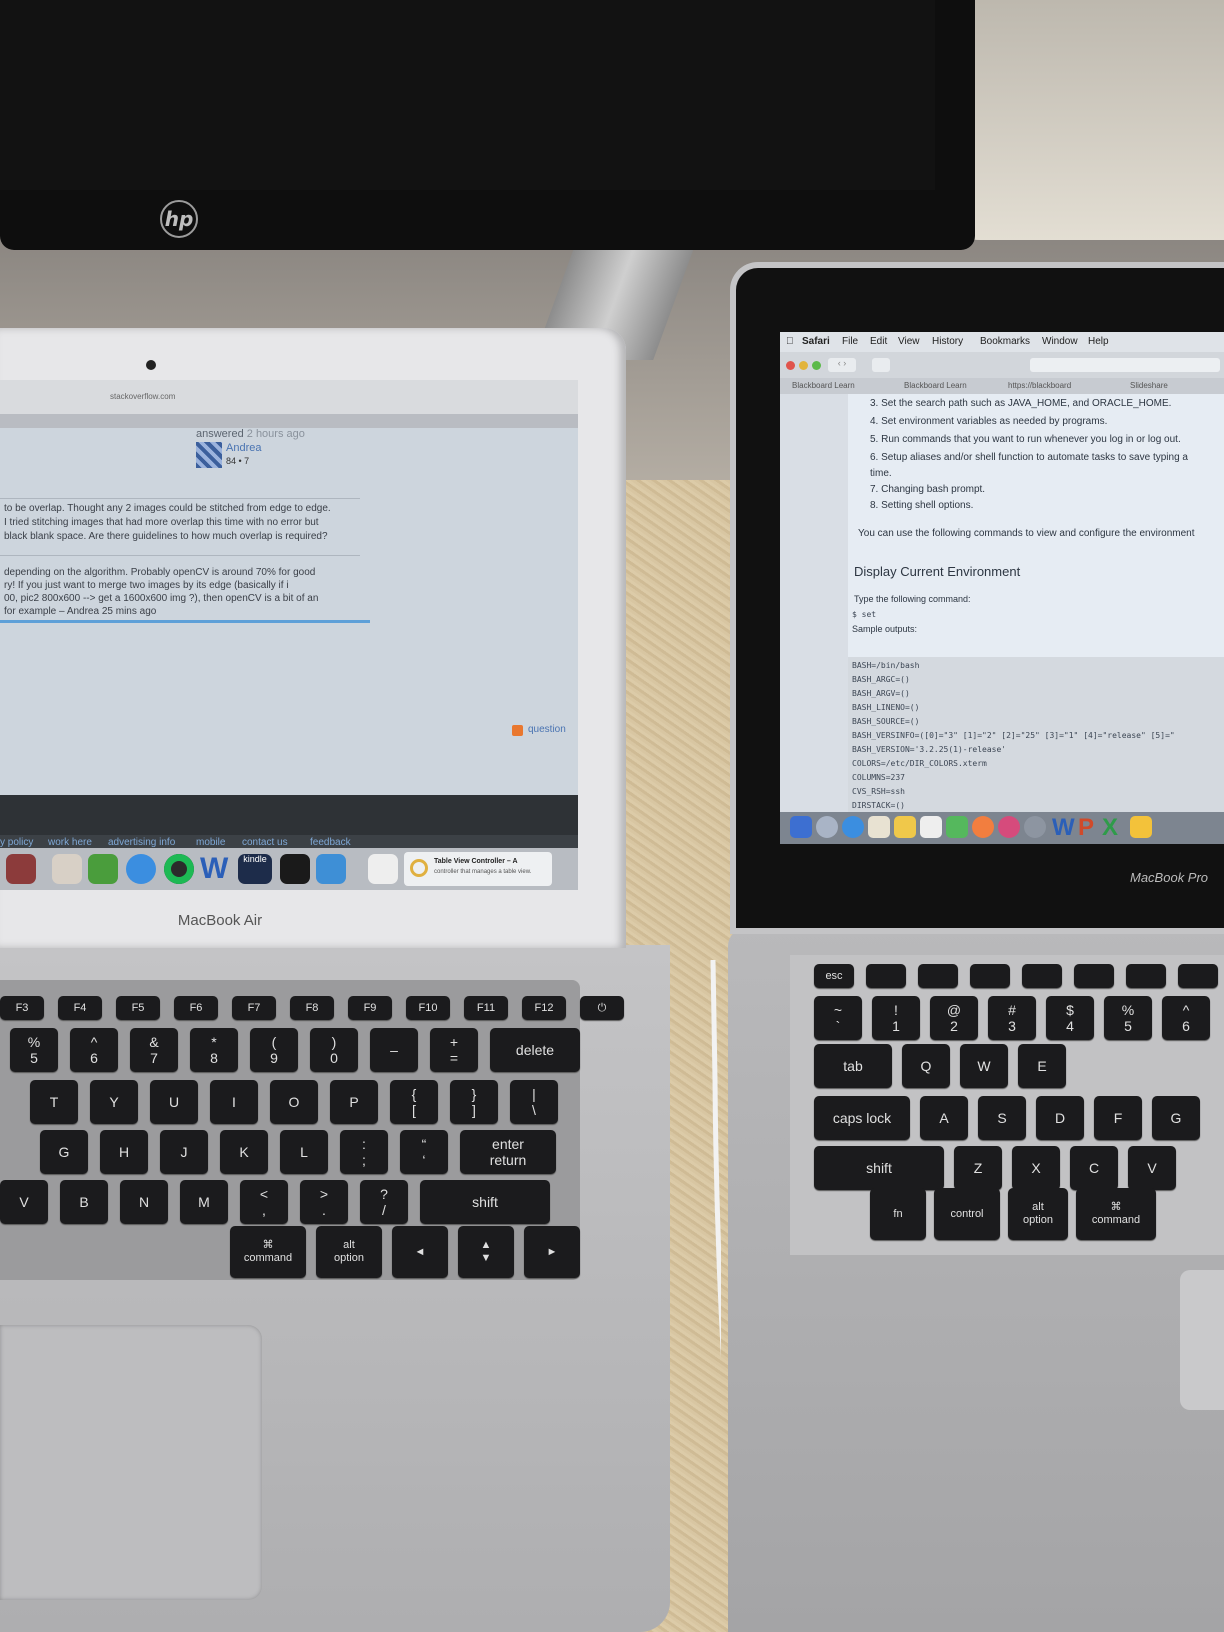 The width and height of the screenshot is (1224, 1632). I want to click on key: A, so click(944, 1118).